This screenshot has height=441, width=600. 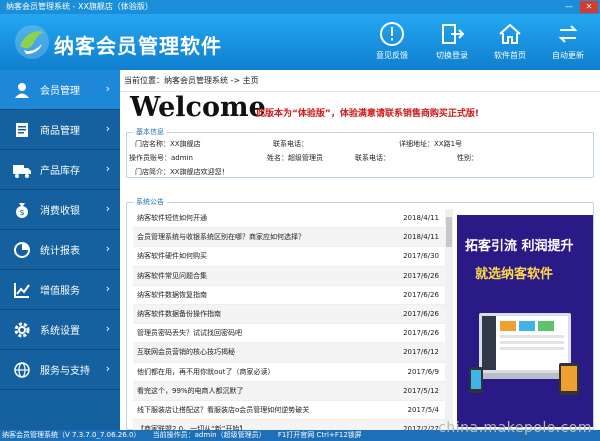 I want to click on user-icon, so click(x=22, y=90).